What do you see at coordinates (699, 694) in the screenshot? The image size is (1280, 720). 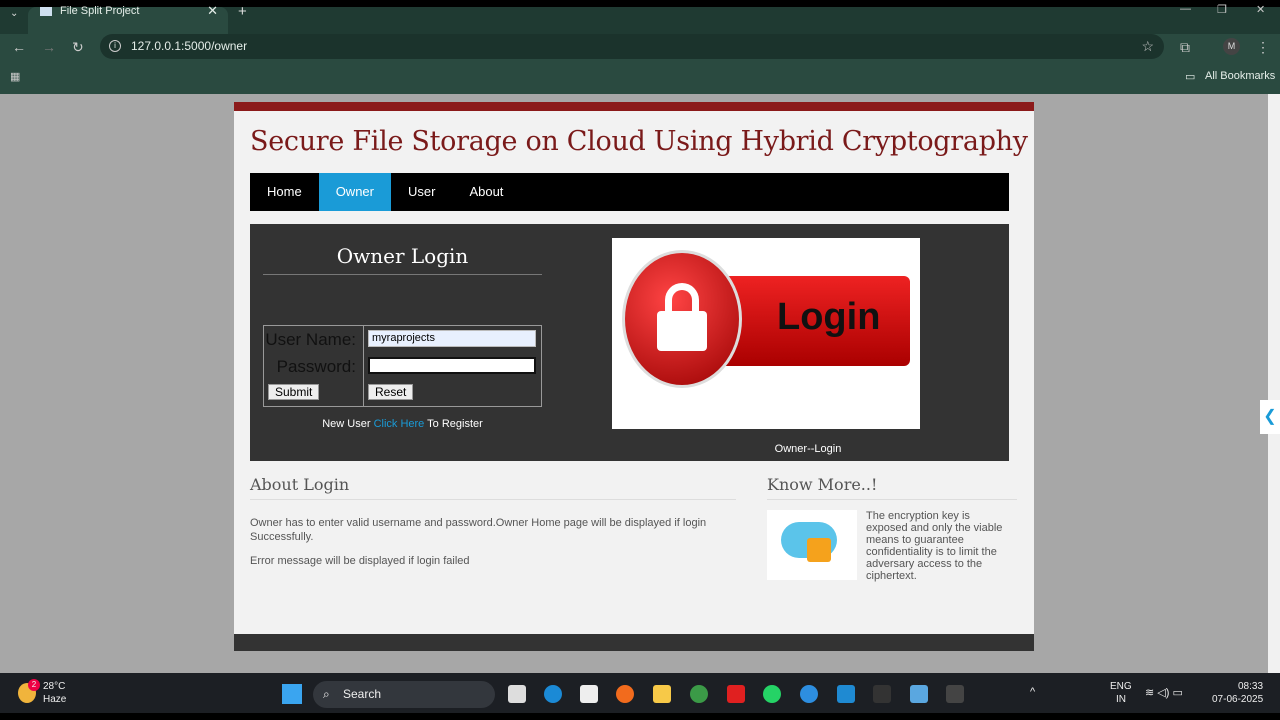 I see `chrome-icon` at bounding box center [699, 694].